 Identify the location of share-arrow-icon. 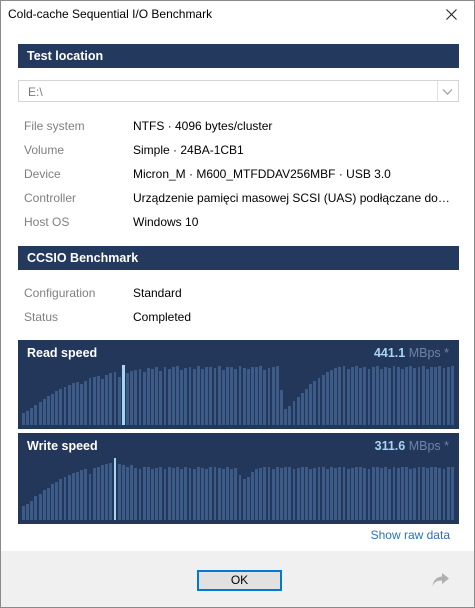
(440, 579).